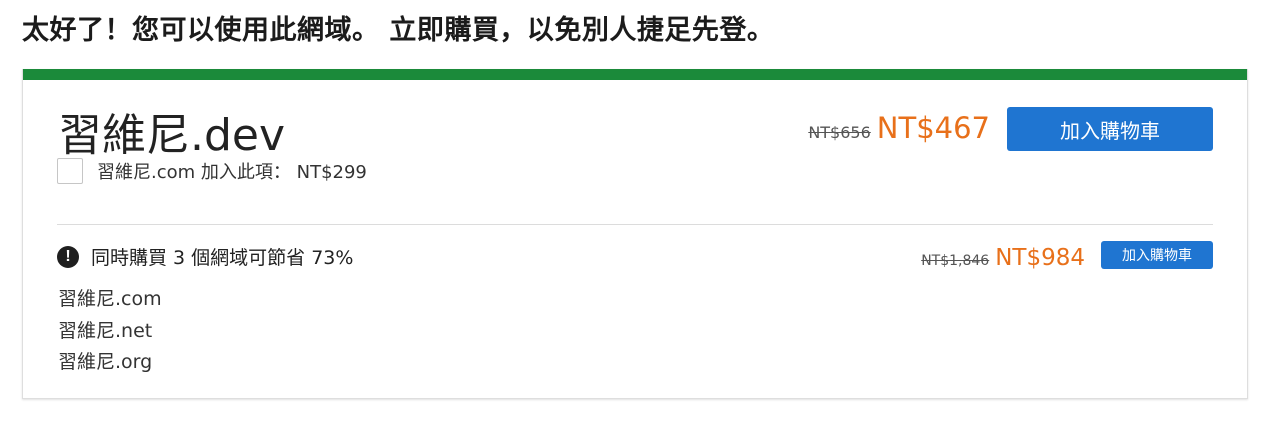 This screenshot has width=1280, height=423. Describe the element at coordinates (105, 362) in the screenshot. I see `bundle-domain-item: 習維尼.org` at that location.